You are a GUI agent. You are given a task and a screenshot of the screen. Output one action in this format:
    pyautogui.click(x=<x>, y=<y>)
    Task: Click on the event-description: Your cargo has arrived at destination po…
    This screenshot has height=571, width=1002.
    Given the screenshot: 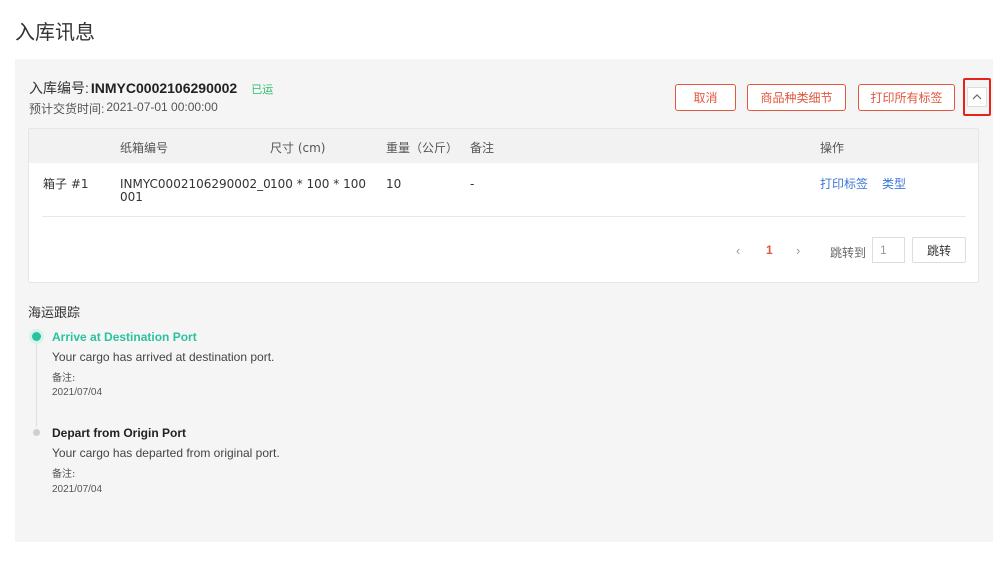 What is the action you would take?
    pyautogui.click(x=163, y=357)
    